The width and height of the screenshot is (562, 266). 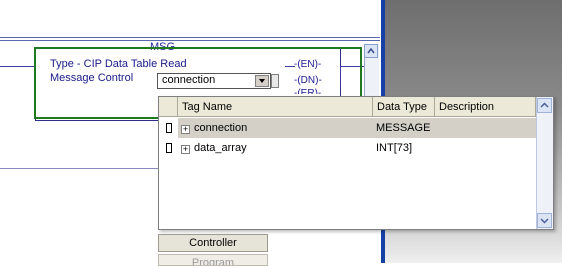 I want to click on controller-scope-label: Controller, so click(x=213, y=243).